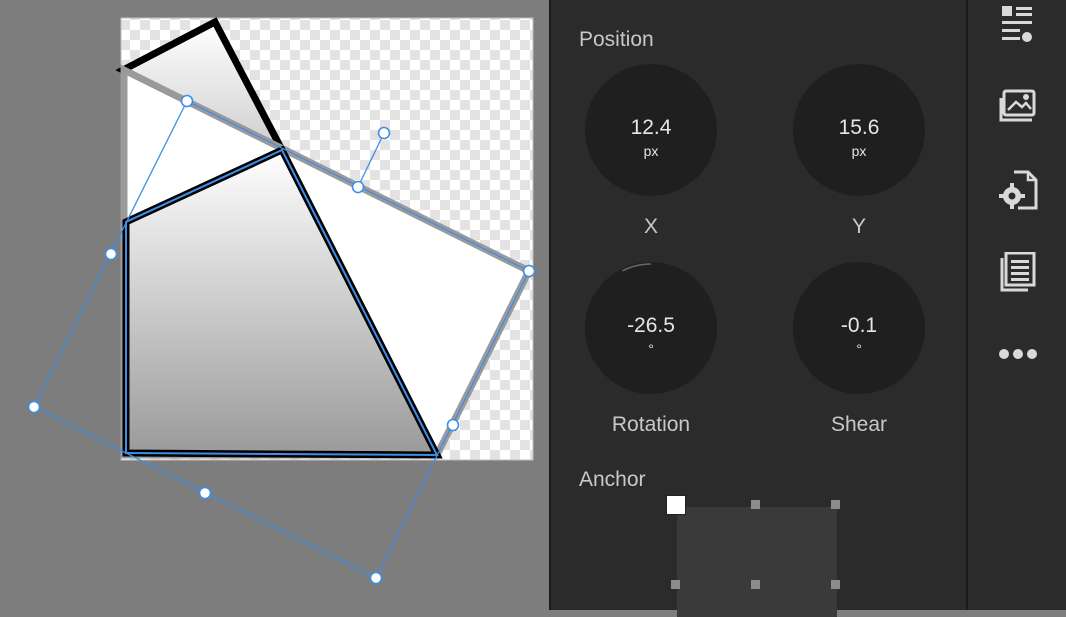 The height and width of the screenshot is (617, 1066). Describe the element at coordinates (676, 505) in the screenshot. I see `anchor-point-top-left` at that location.